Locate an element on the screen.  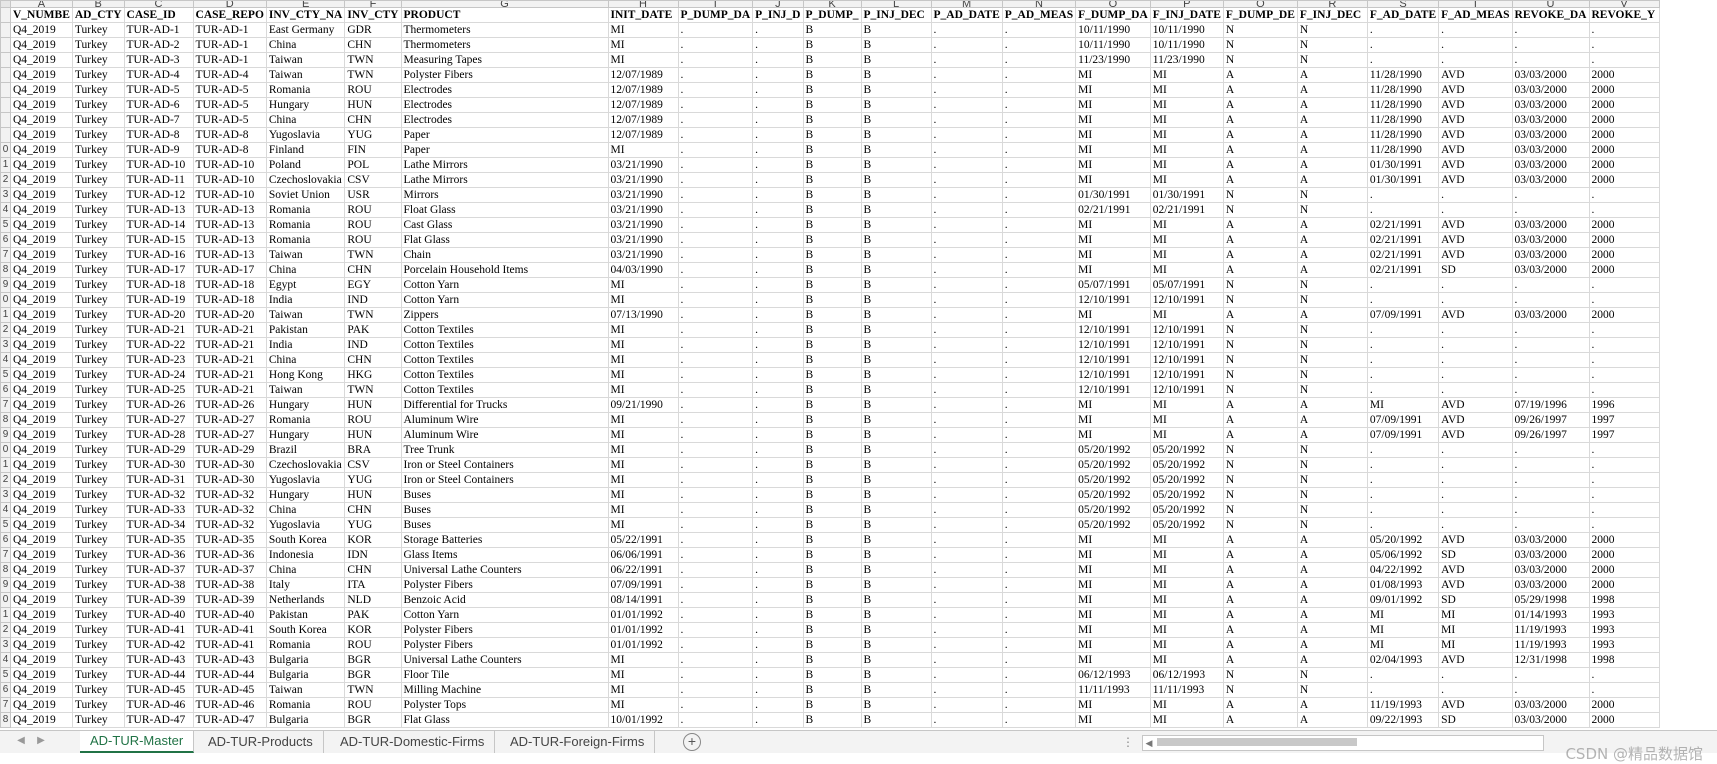
table-cell: TUR-AD-31 is located at coordinates (158, 480).